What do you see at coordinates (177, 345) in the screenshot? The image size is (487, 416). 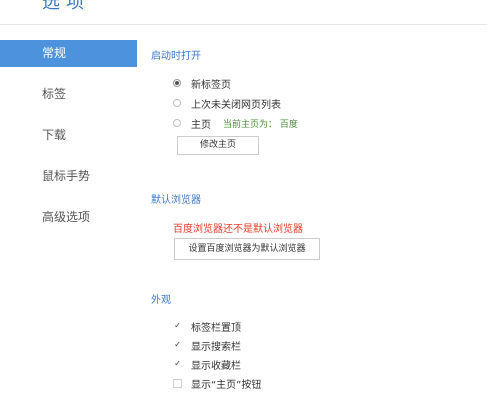 I see `checkbox-search-bar: ✓` at bounding box center [177, 345].